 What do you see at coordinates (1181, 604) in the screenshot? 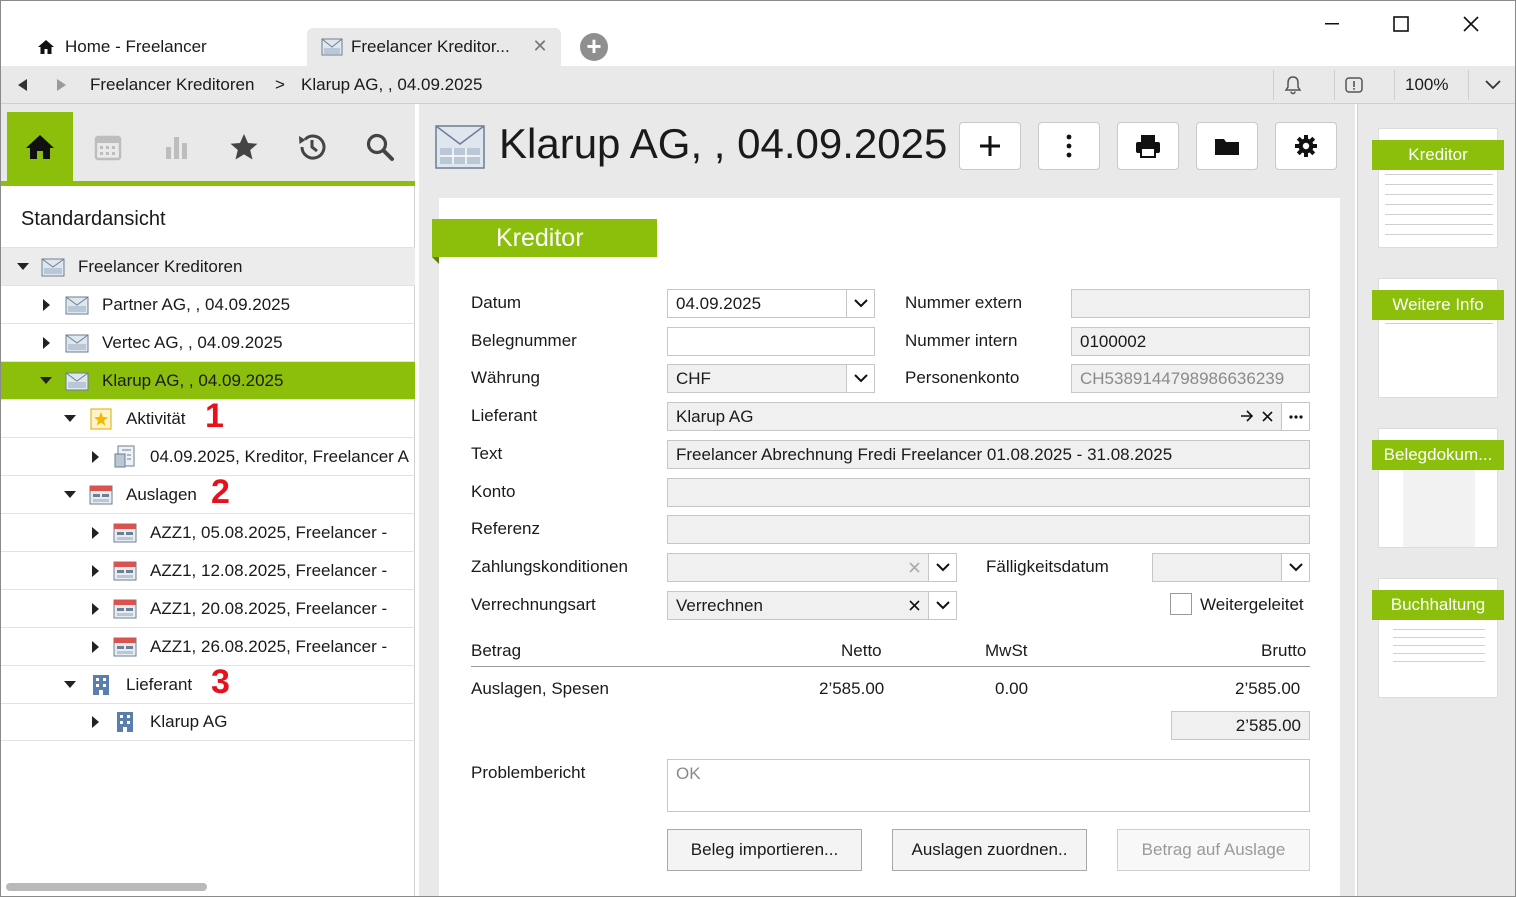
I see `weitergeleitet-checkbox` at bounding box center [1181, 604].